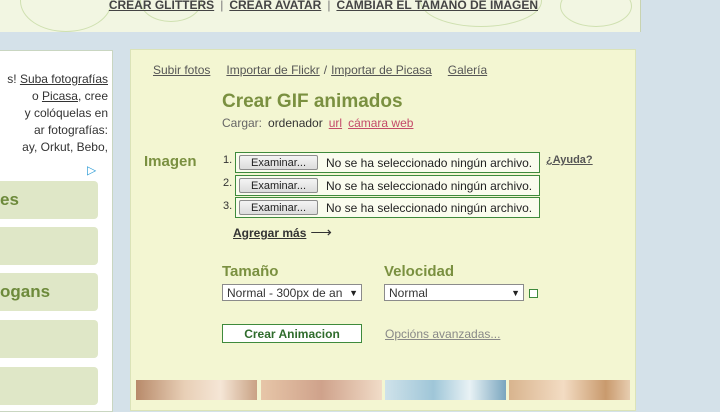 Image resolution: width=720 pixels, height=412 pixels. I want to click on nav-cambiar-tamano: CAMBIAR EL TAMAÑO DE IMAGEN, so click(437, 6).